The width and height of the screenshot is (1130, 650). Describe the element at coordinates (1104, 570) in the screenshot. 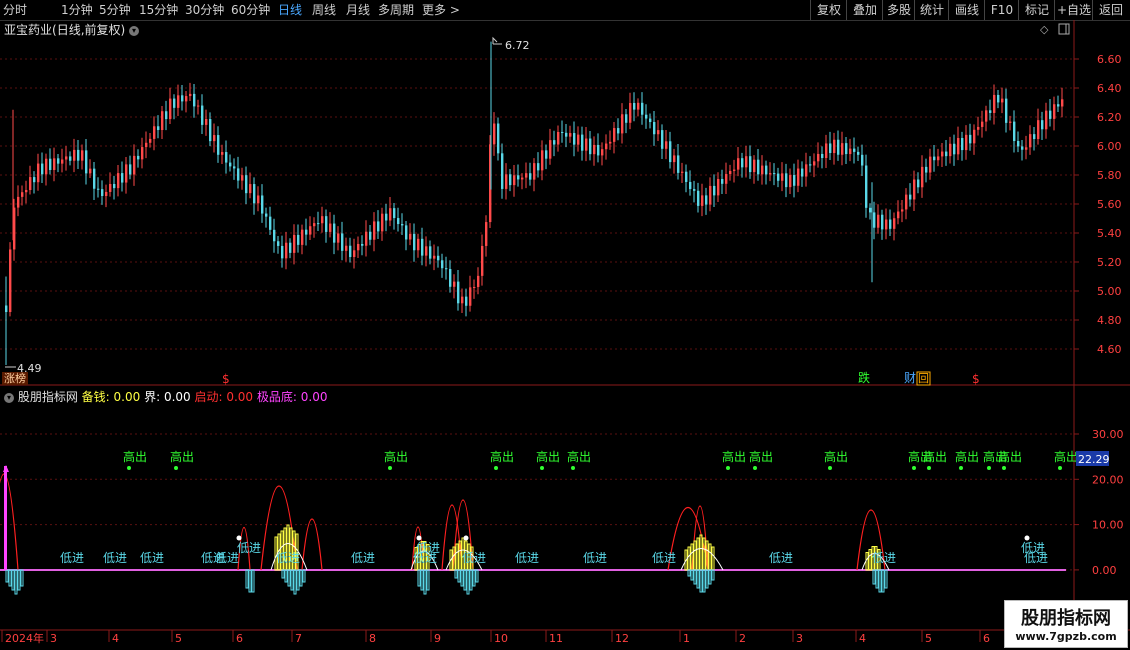

I see `indicator-tick-label: 0.00` at that location.